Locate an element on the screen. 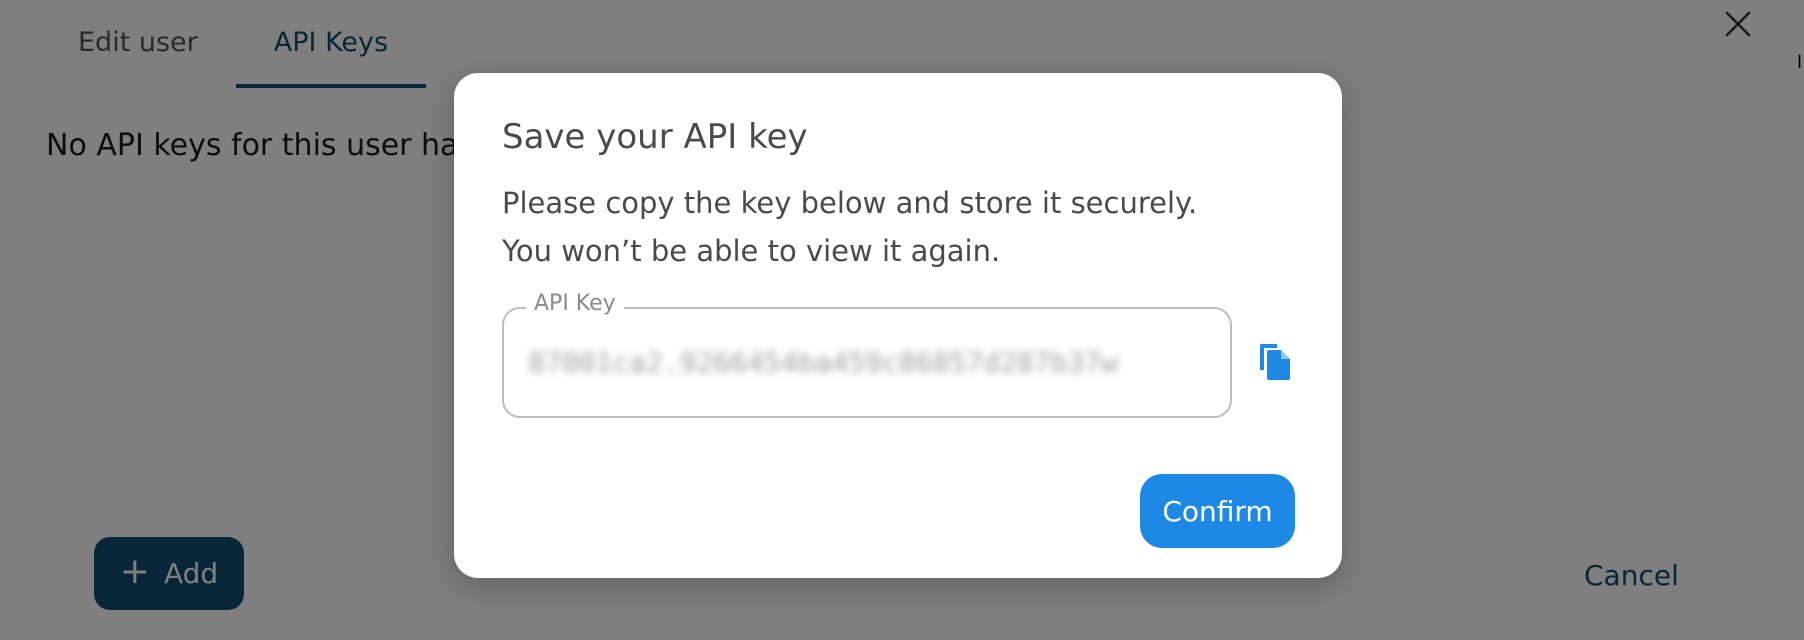 The height and width of the screenshot is (640, 1804). dialog-title: Save your API key is located at coordinates (655, 137).